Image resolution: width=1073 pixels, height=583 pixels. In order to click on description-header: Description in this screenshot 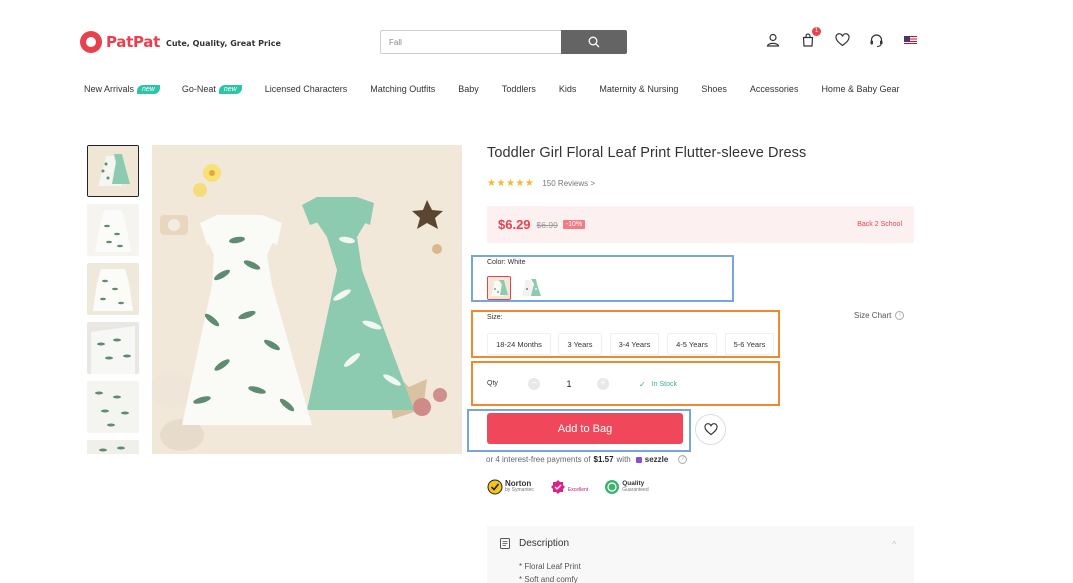, I will do `click(534, 543)`.